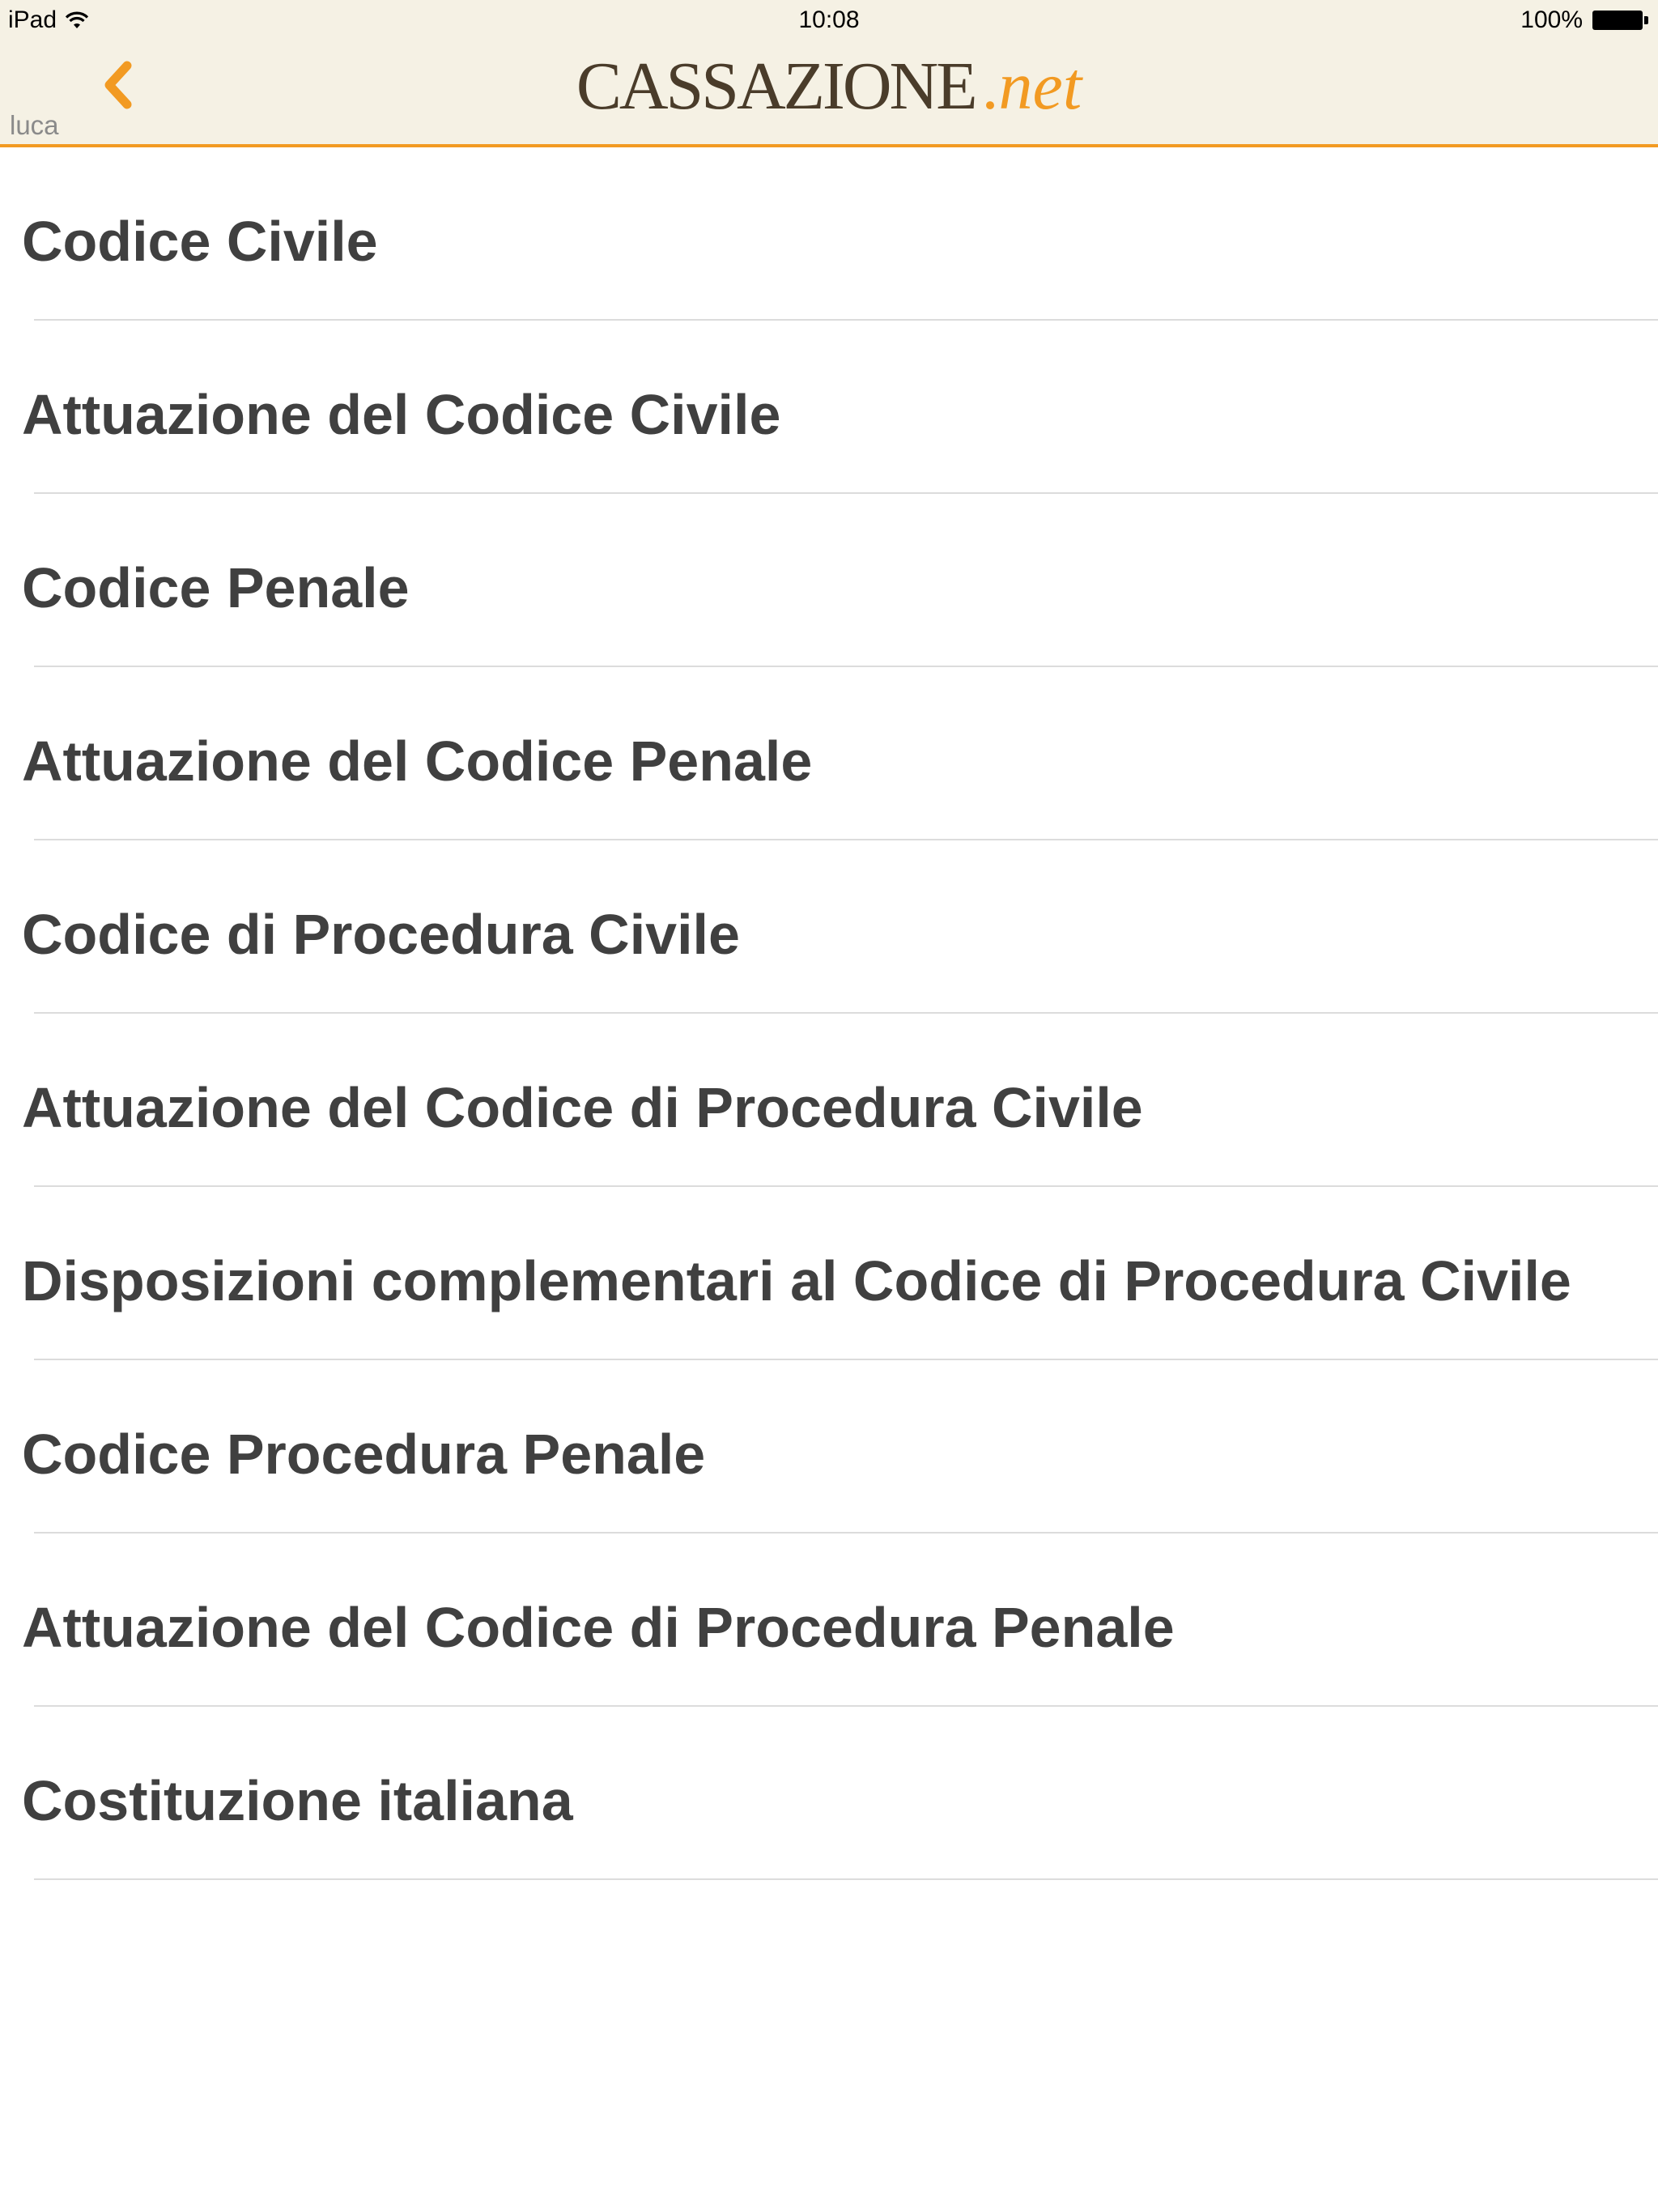 Image resolution: width=1658 pixels, height=2212 pixels. I want to click on nav-bar: luca CASSAZIONE.net, so click(829, 95).